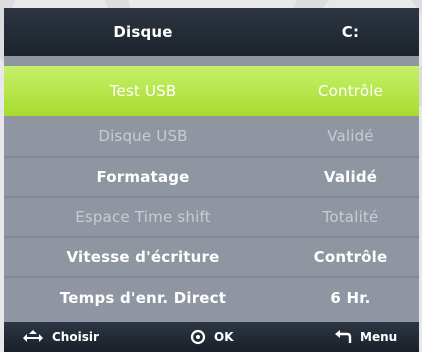 The height and width of the screenshot is (352, 422). I want to click on return-arrow-icon, so click(343, 336).